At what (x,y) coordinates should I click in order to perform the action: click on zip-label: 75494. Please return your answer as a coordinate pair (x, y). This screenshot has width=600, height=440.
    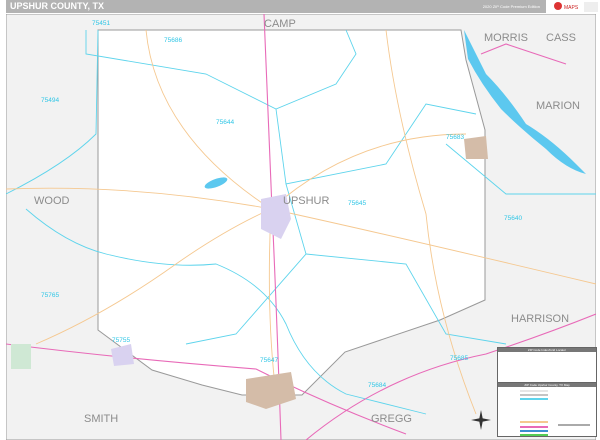
    Looking at the image, I should click on (50, 100).